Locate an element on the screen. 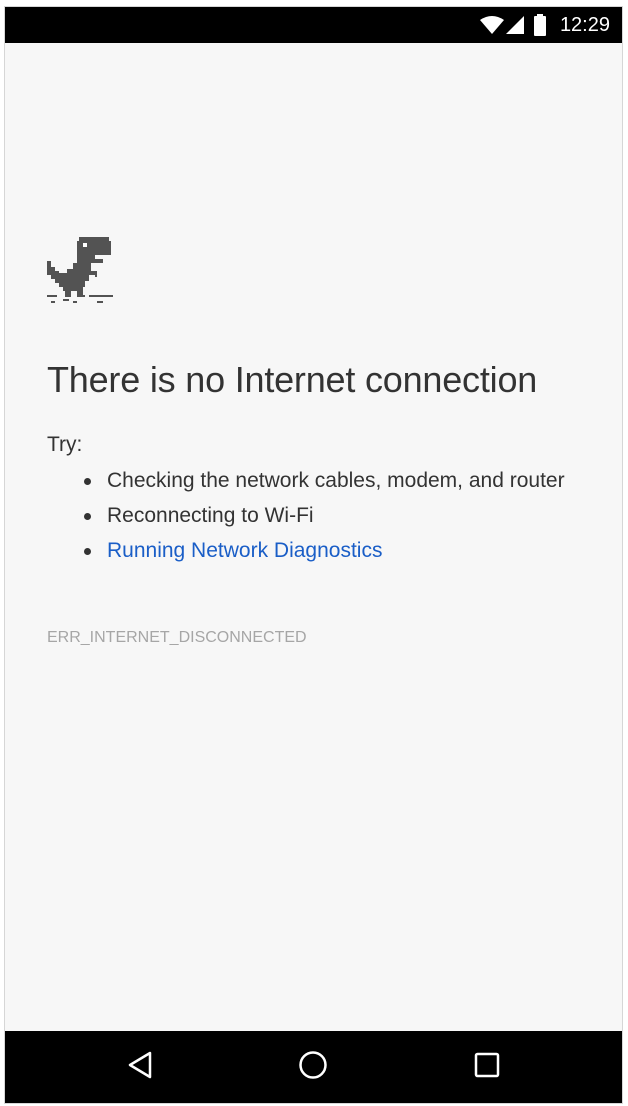  back-button is located at coordinates (140, 1067).